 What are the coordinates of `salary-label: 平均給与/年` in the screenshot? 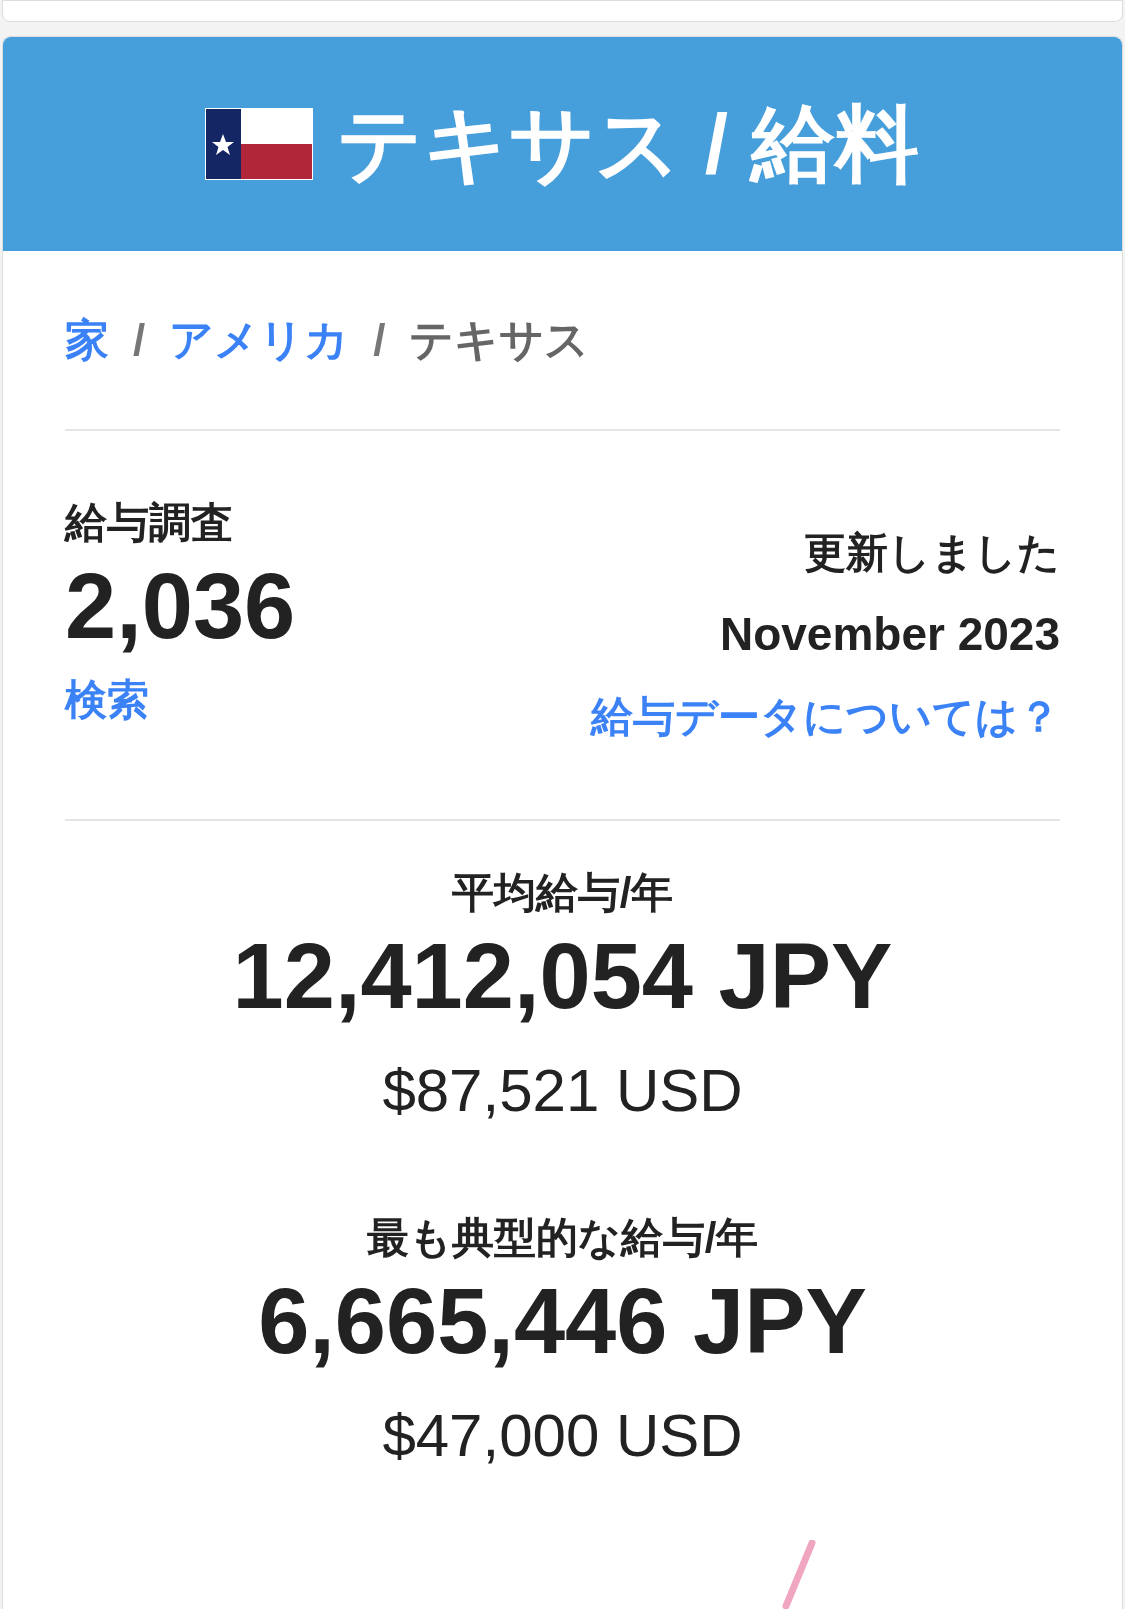 It's located at (562, 893).